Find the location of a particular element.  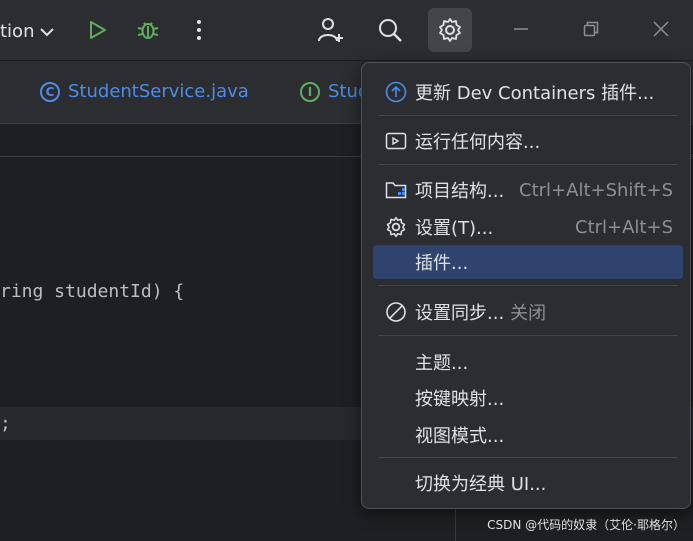

sync-disabled-icon is located at coordinates (396, 312).